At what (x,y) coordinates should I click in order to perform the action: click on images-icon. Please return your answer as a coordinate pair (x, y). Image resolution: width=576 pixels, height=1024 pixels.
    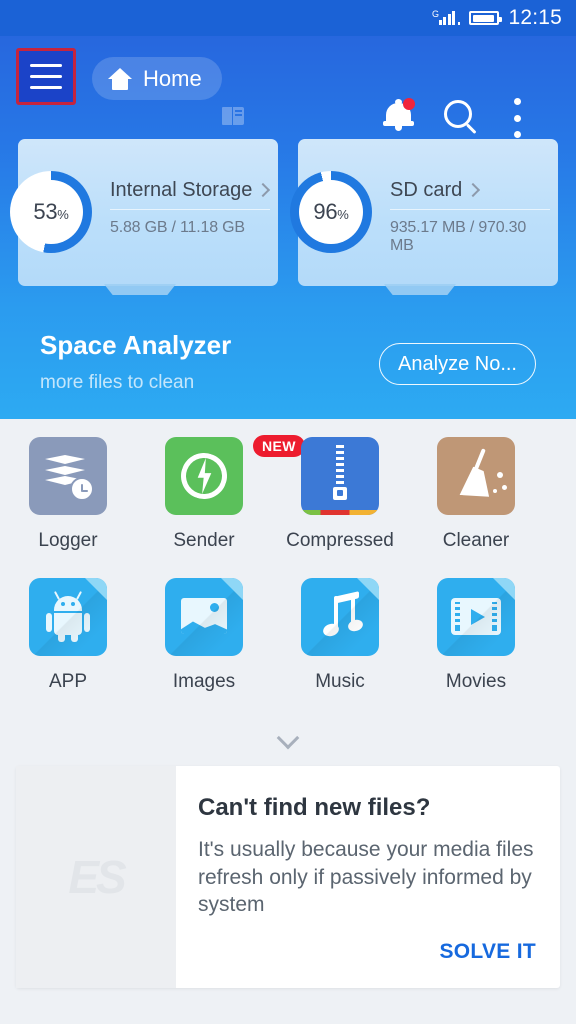
    Looking at the image, I should click on (204, 617).